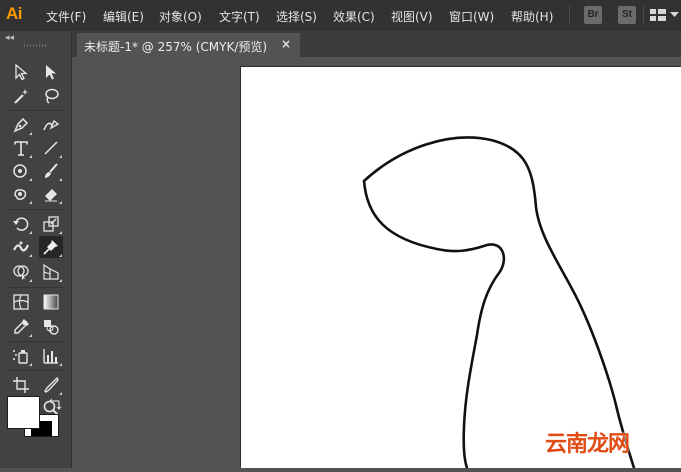 The height and width of the screenshot is (472, 681). I want to click on puppet-warp-tool-icon, so click(51, 247).